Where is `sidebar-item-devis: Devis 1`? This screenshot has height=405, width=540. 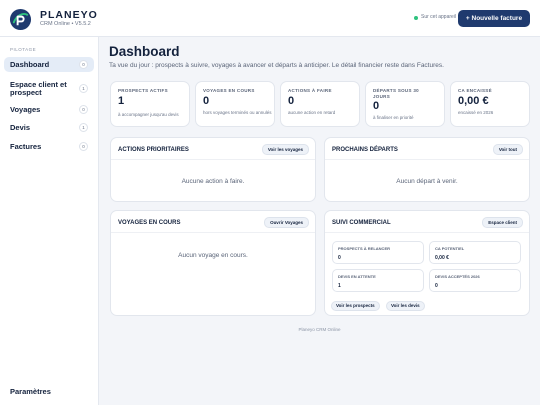 sidebar-item-devis: Devis 1 is located at coordinates (49, 128).